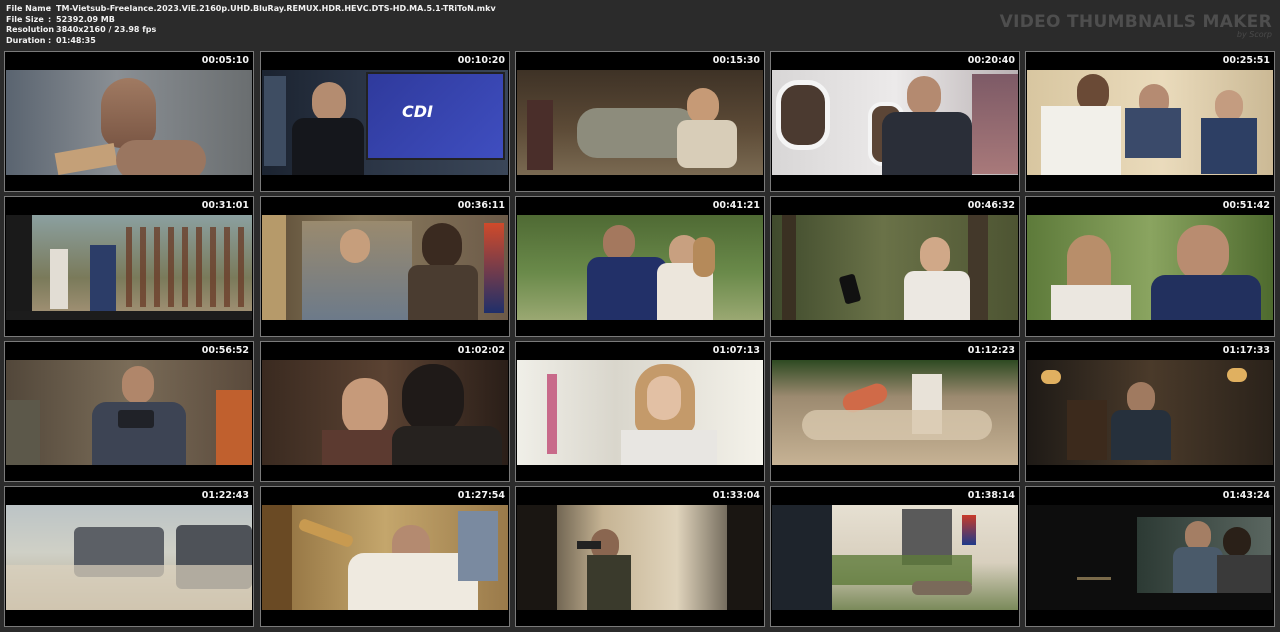  I want to click on thumbnail: 00:25:51, so click(1150, 121).